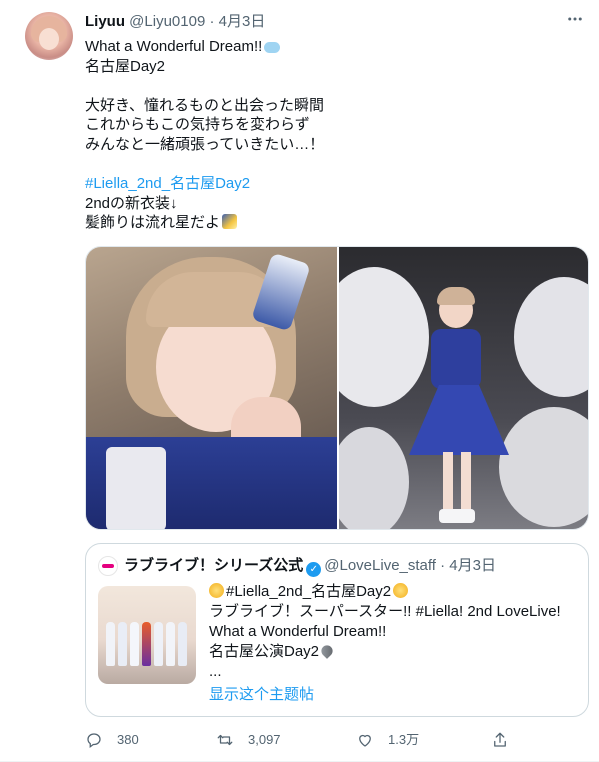 This screenshot has width=599, height=762. I want to click on hashtag-link: #Liella_2nd_名古屋Day2, so click(167, 183).